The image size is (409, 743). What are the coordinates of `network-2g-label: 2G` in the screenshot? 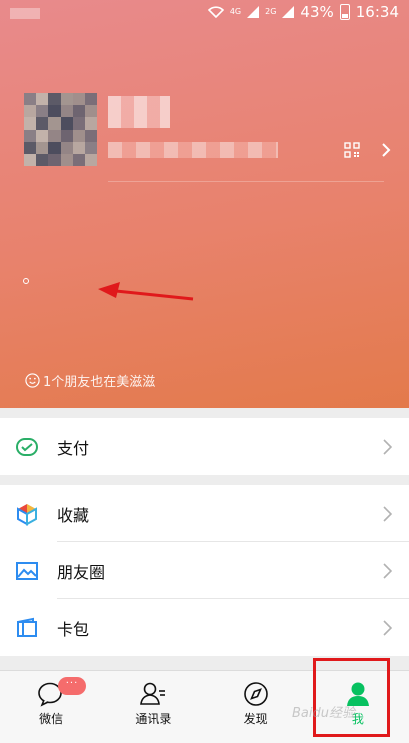 It's located at (271, 11).